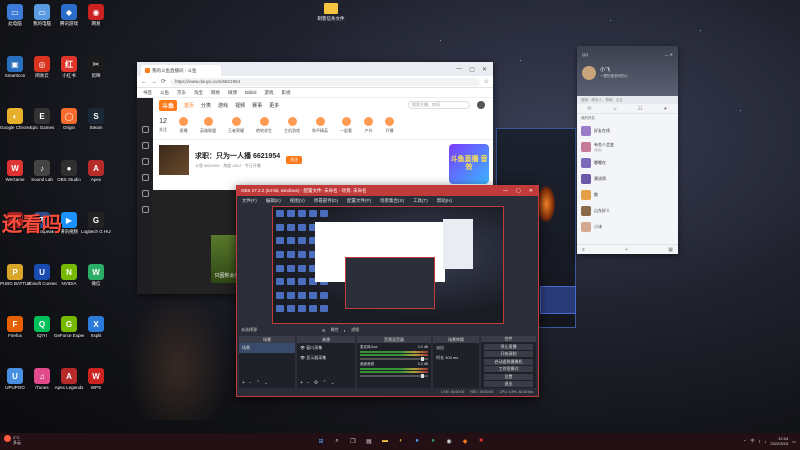 This screenshot has height=450, width=800. I want to click on desktop-icon: ♫ iTunes, so click(42, 383).